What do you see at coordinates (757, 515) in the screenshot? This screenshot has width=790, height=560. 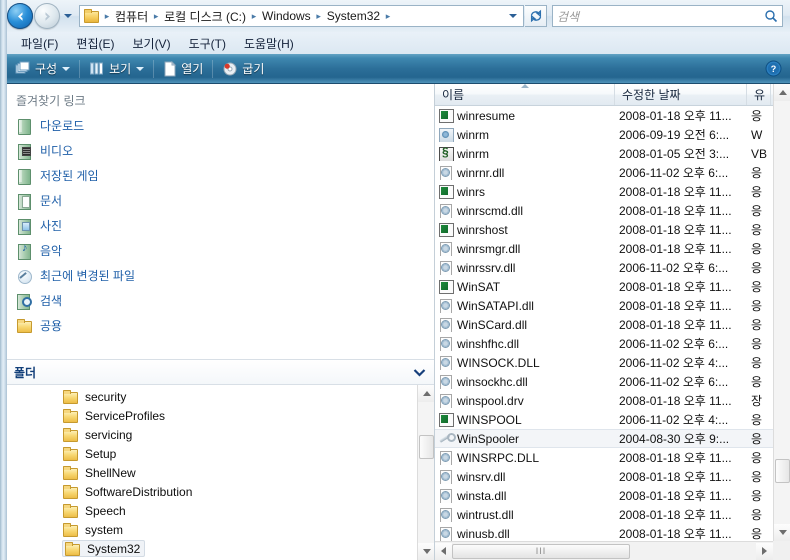 I see `file-type: 응` at bounding box center [757, 515].